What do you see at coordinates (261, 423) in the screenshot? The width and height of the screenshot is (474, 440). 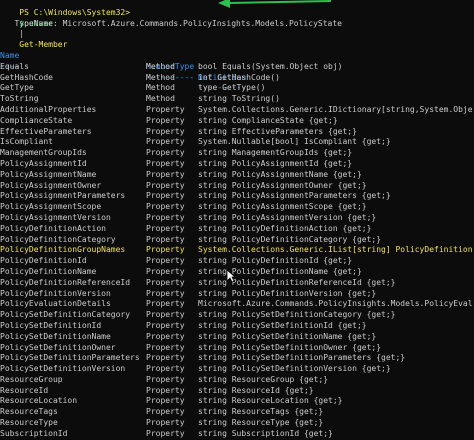 I see `member-definition: string ResourceType {get;}` at bounding box center [261, 423].